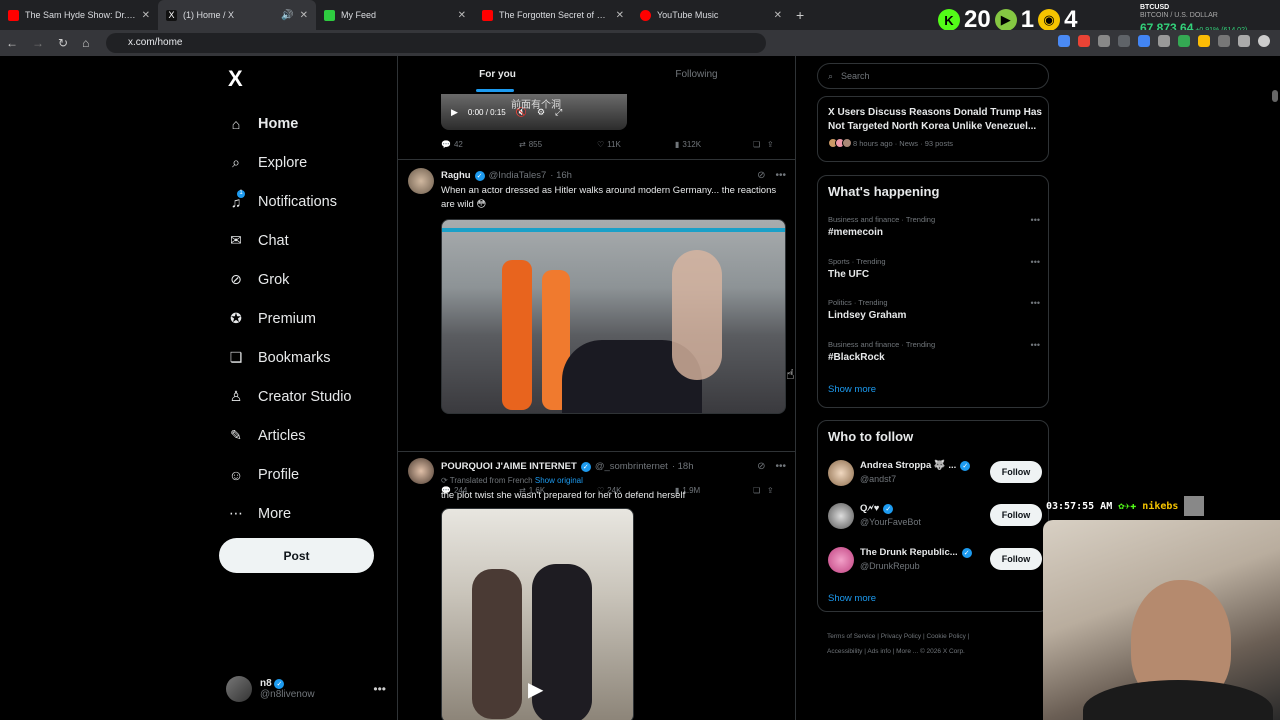 The width and height of the screenshot is (1280, 720). What do you see at coordinates (296, 555) in the screenshot?
I see `post-button: Post` at bounding box center [296, 555].